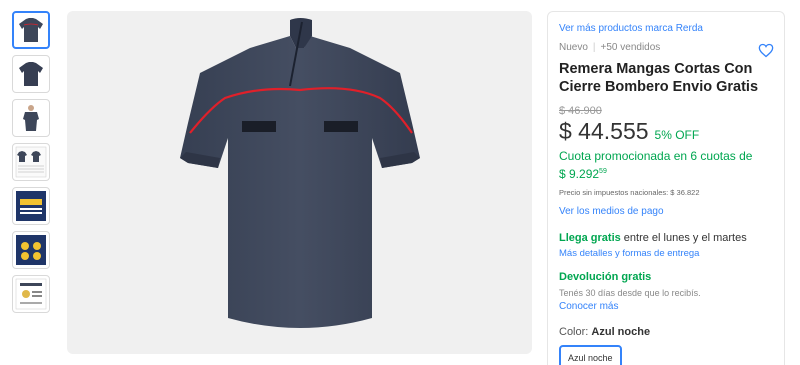  I want to click on thumbnail-badge-card, so click(31, 250).